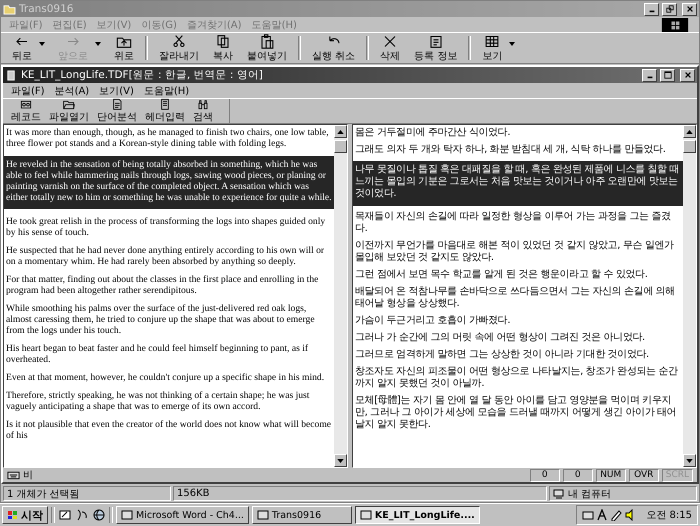  Describe the element at coordinates (13, 515) in the screenshot. I see `windows-flag-icon` at that location.